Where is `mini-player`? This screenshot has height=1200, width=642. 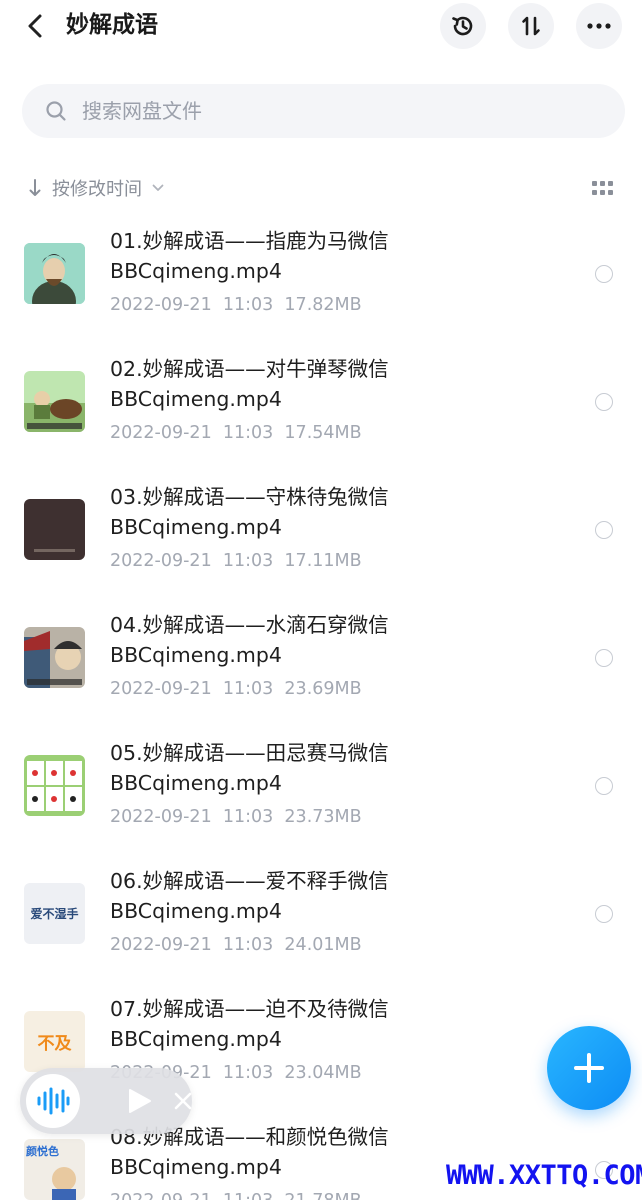 mini-player is located at coordinates (106, 1101).